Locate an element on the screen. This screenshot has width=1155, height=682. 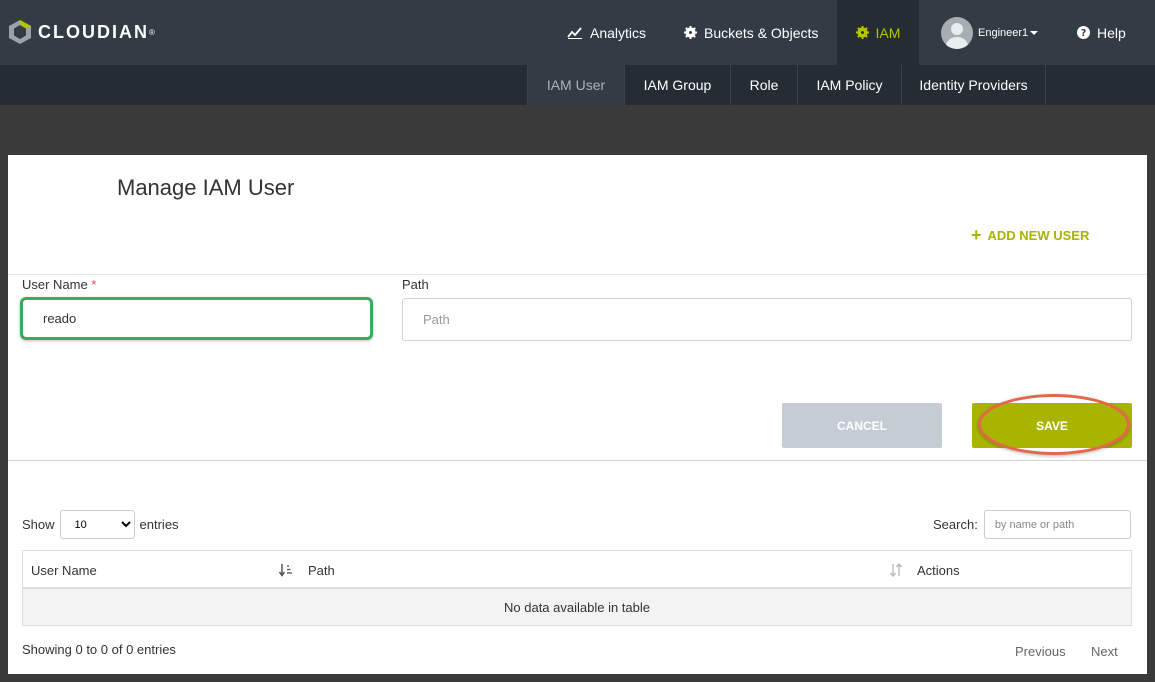
nav-iam-label: IAM is located at coordinates (888, 32).